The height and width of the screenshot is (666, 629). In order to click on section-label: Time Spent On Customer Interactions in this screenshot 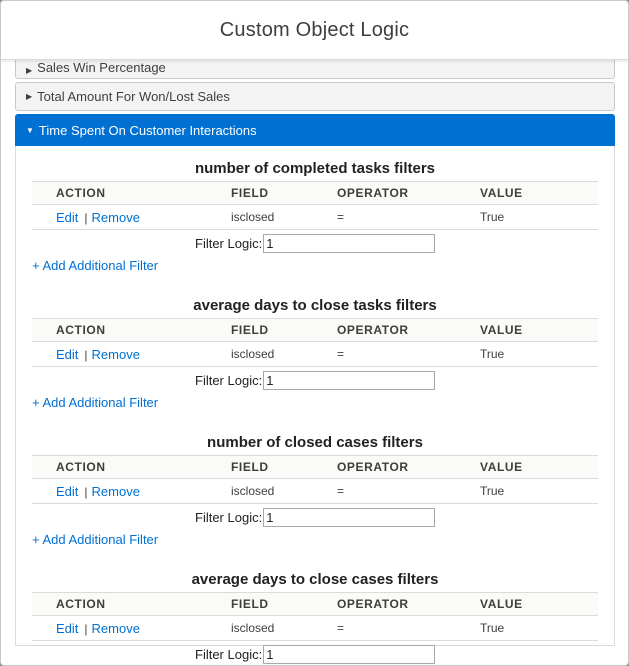, I will do `click(147, 130)`.